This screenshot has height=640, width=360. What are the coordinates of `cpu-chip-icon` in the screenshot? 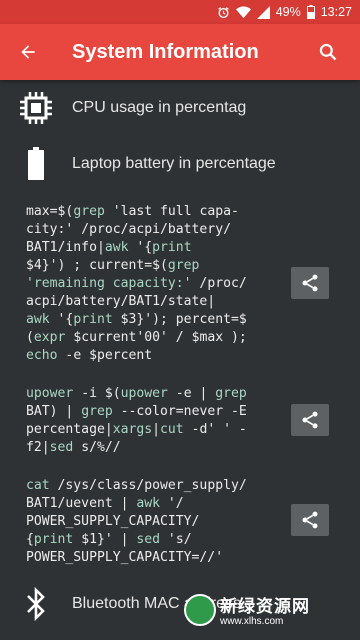 It's located at (36, 108).